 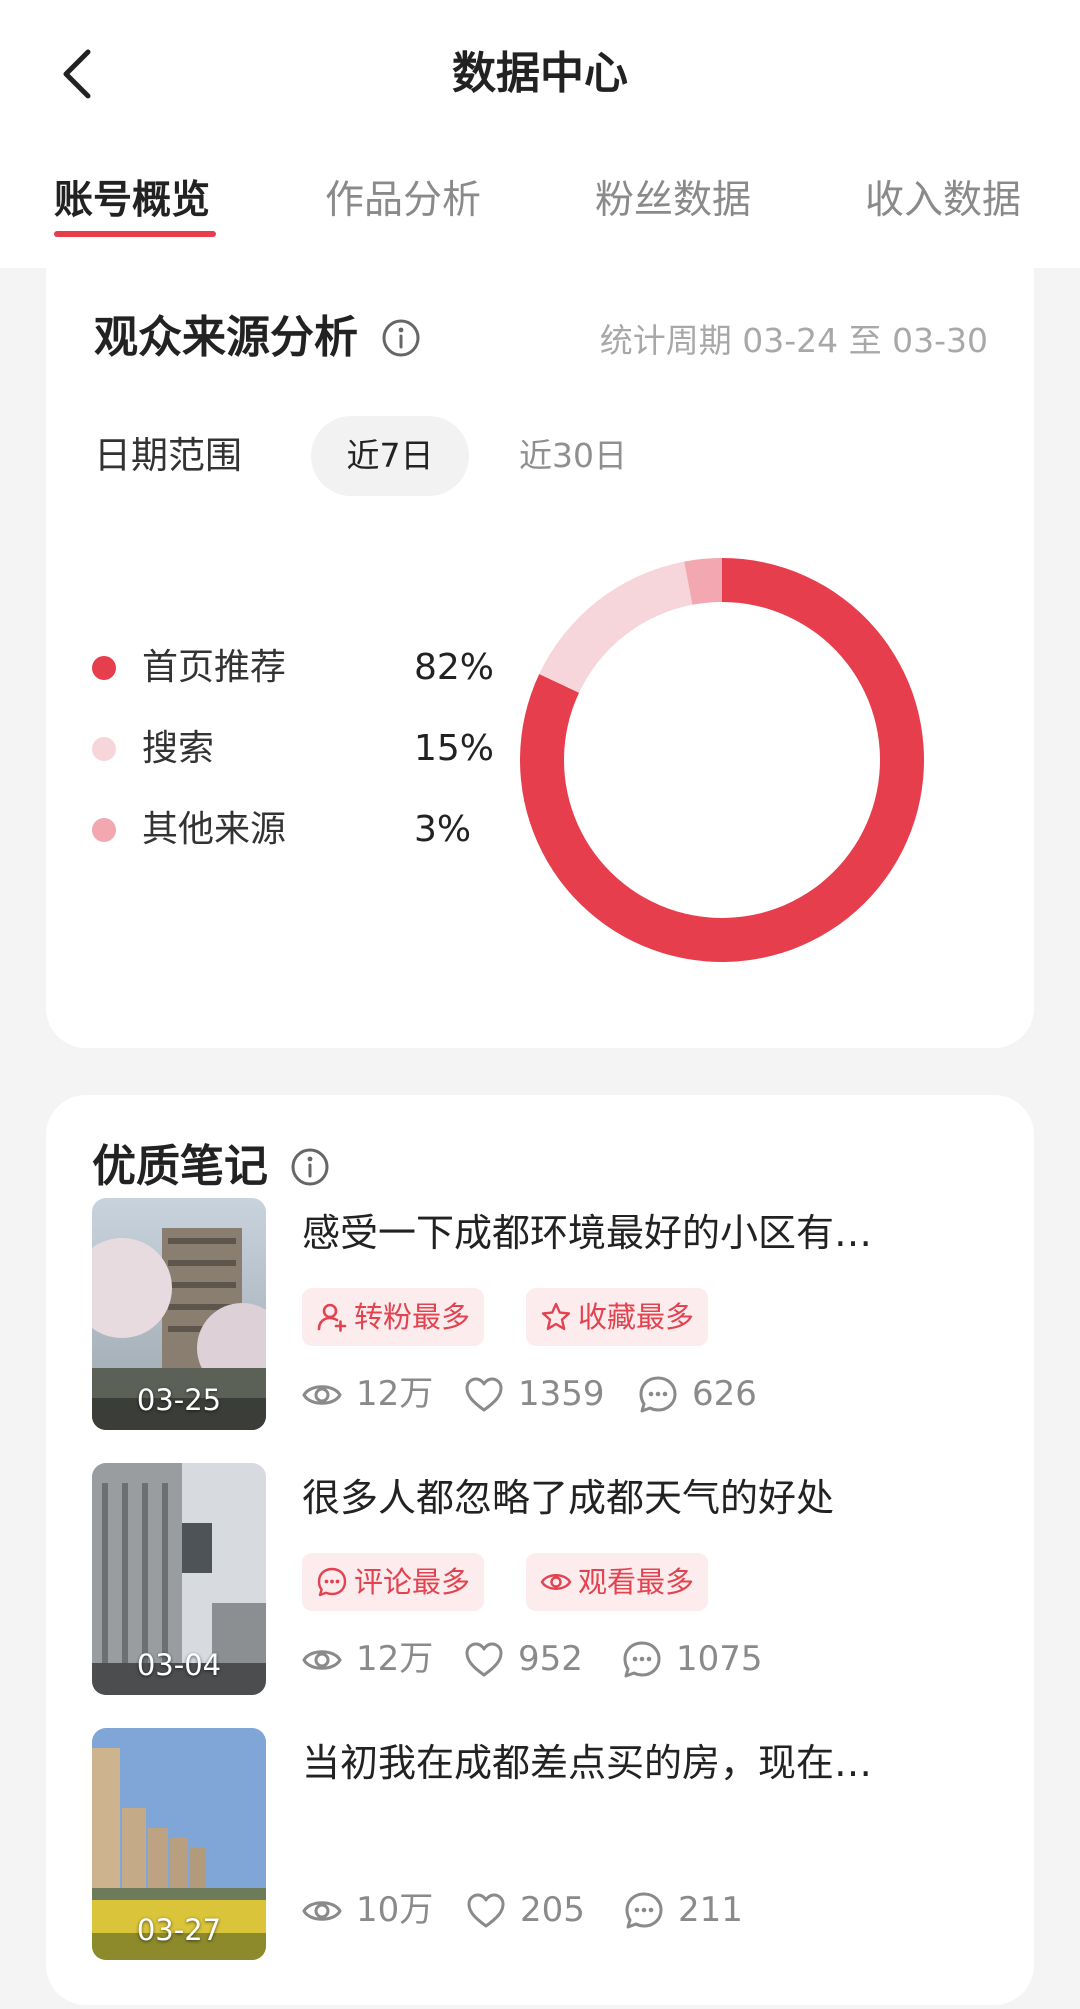 I want to click on legend-label: 其他来源, so click(x=214, y=829).